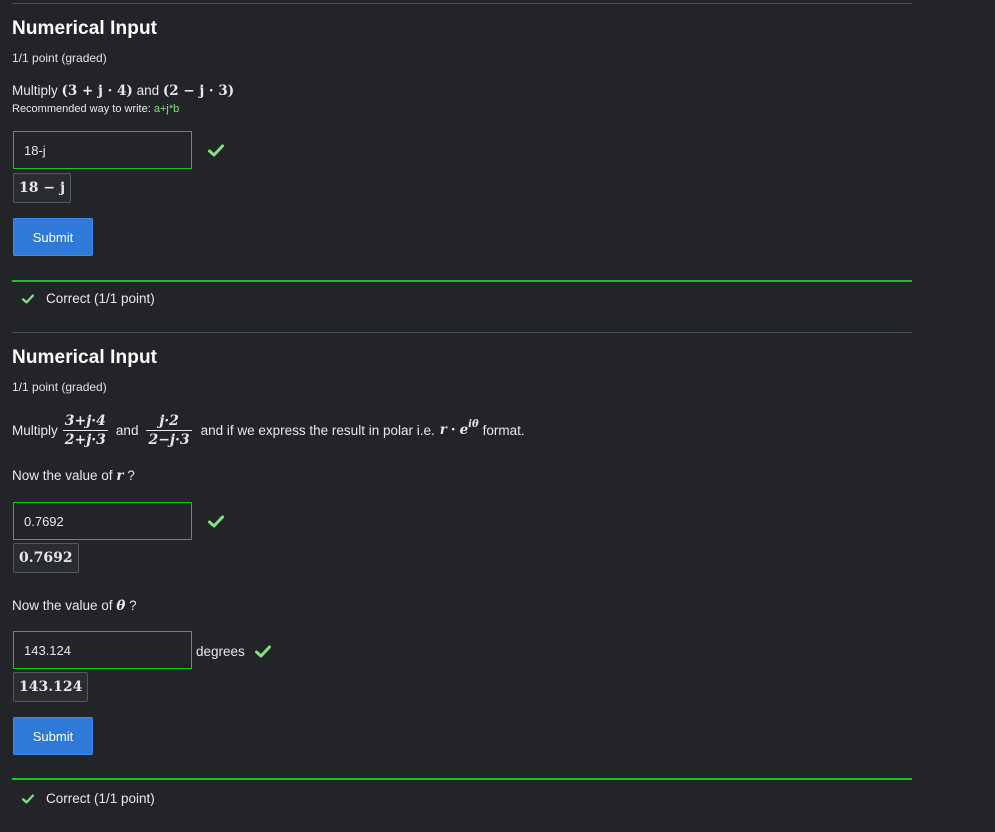 Image resolution: width=995 pixels, height=832 pixels. Describe the element at coordinates (169, 430) in the screenshot. I see `fraction-2: j·2 2−j·3` at that location.